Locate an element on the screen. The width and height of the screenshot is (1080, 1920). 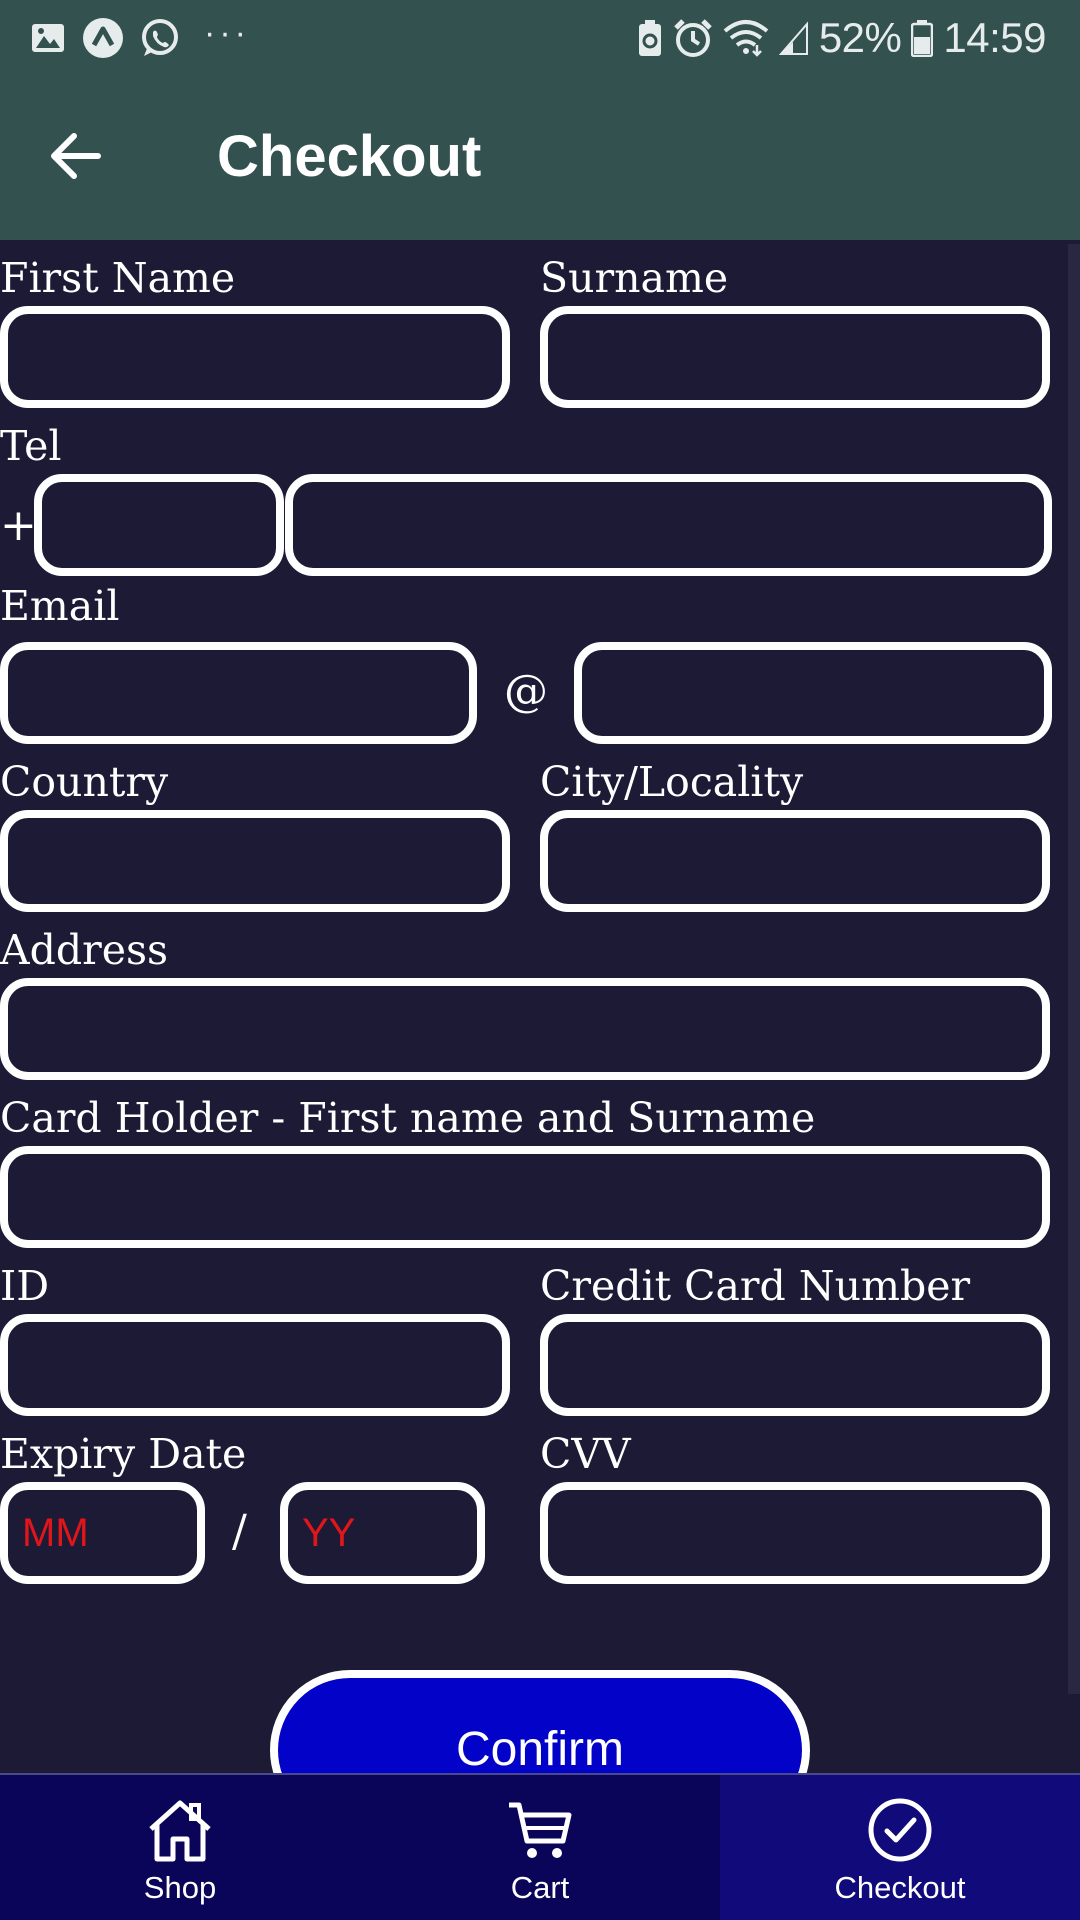
clock: 14:59 is located at coordinates (994, 37).